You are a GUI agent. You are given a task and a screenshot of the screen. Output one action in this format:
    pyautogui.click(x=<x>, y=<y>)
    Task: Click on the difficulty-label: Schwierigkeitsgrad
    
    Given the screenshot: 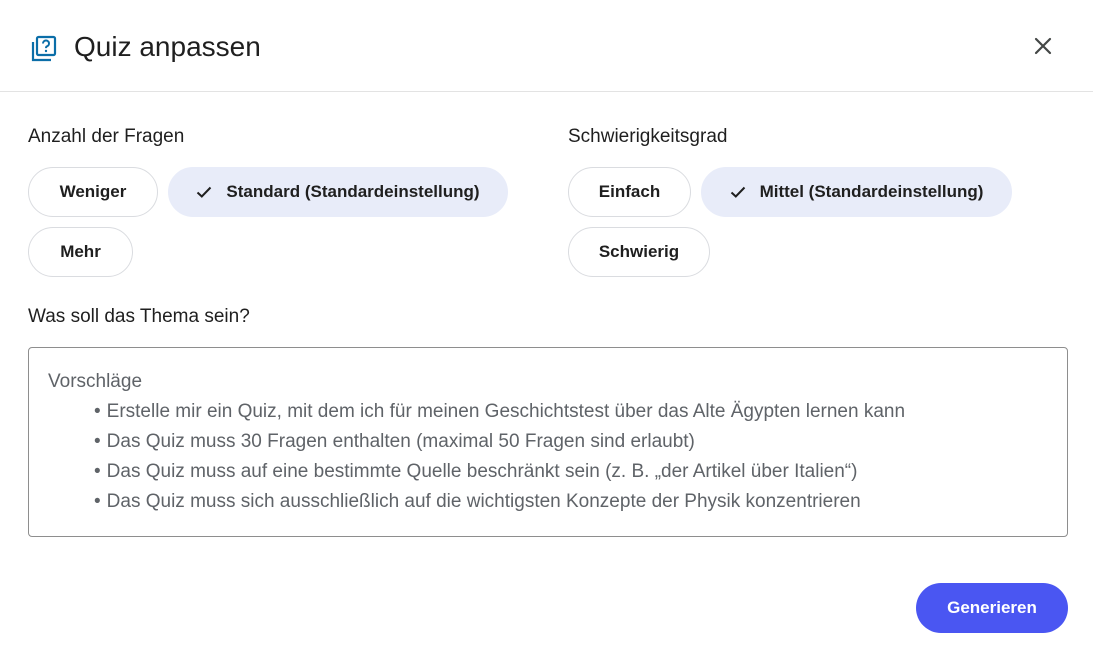 What is the action you would take?
    pyautogui.click(x=648, y=136)
    